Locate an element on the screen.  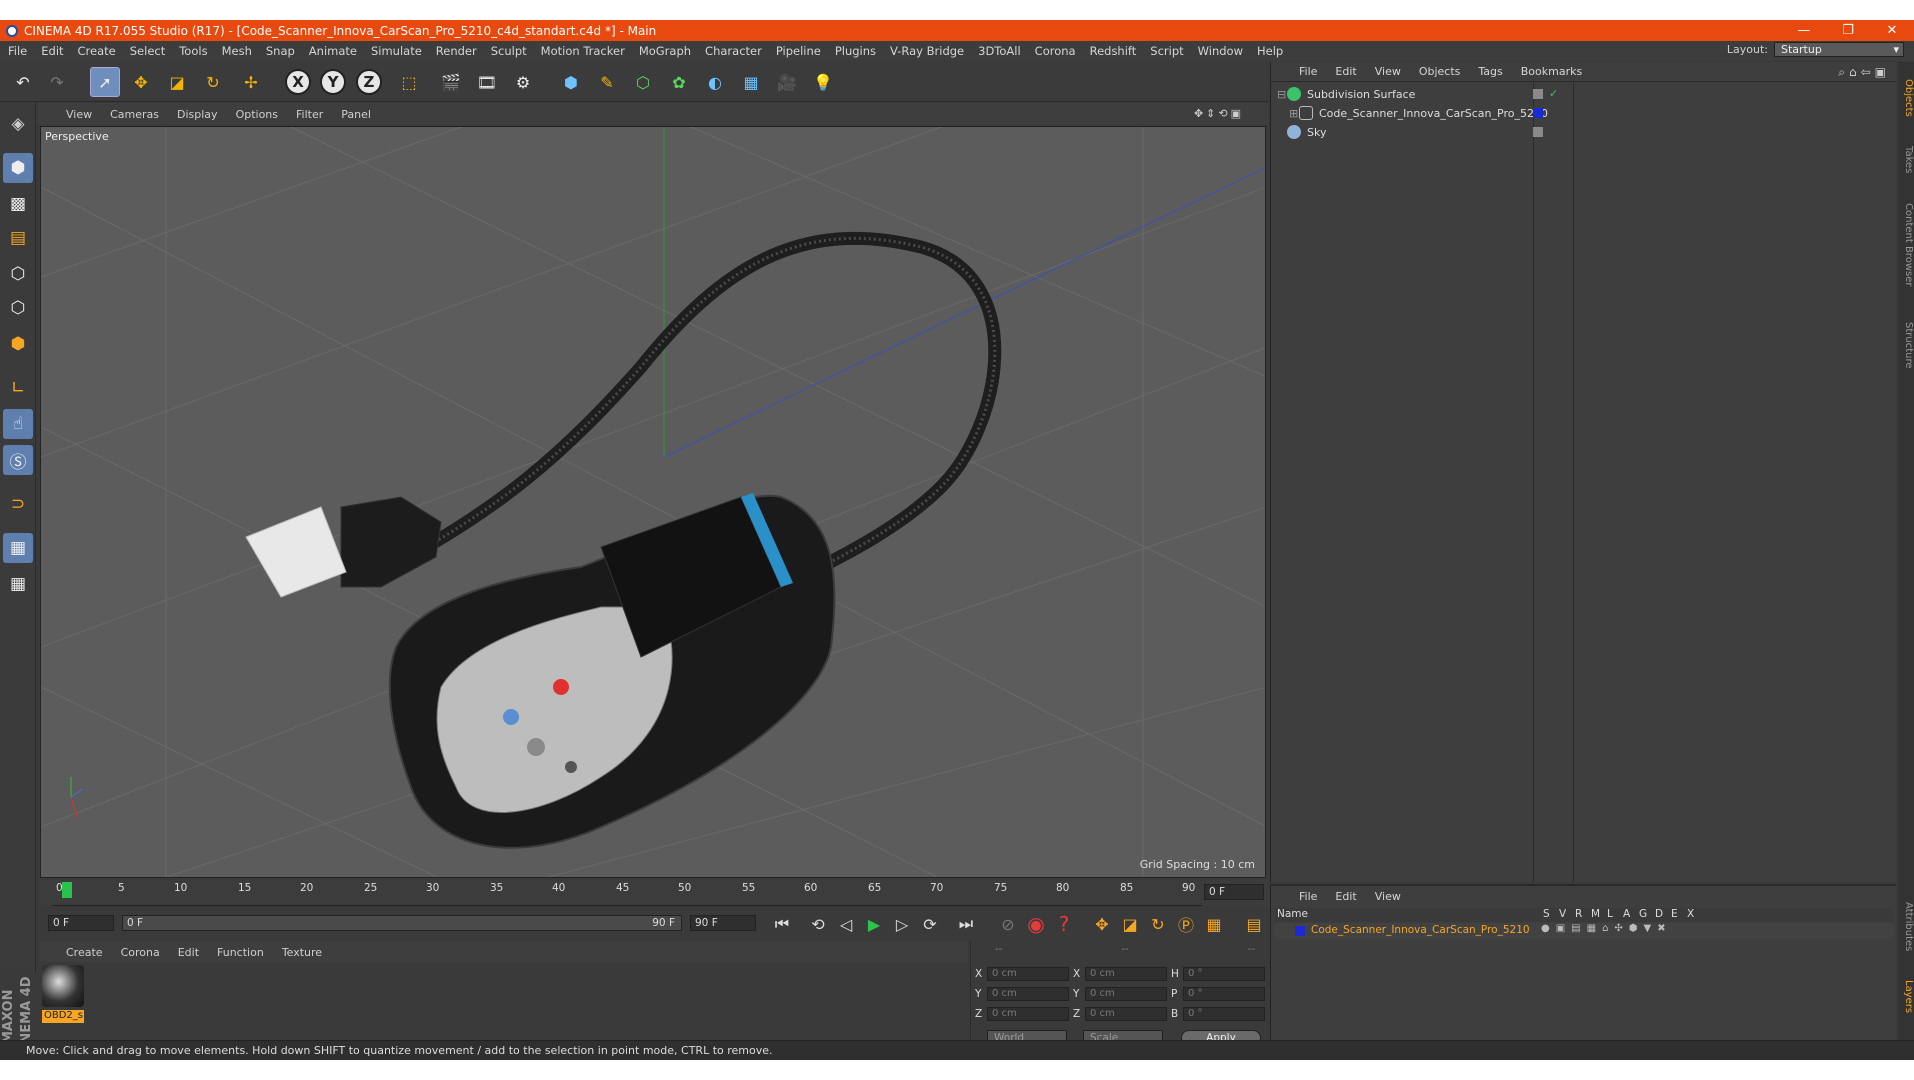
material-menu-create: Create is located at coordinates (84, 952).